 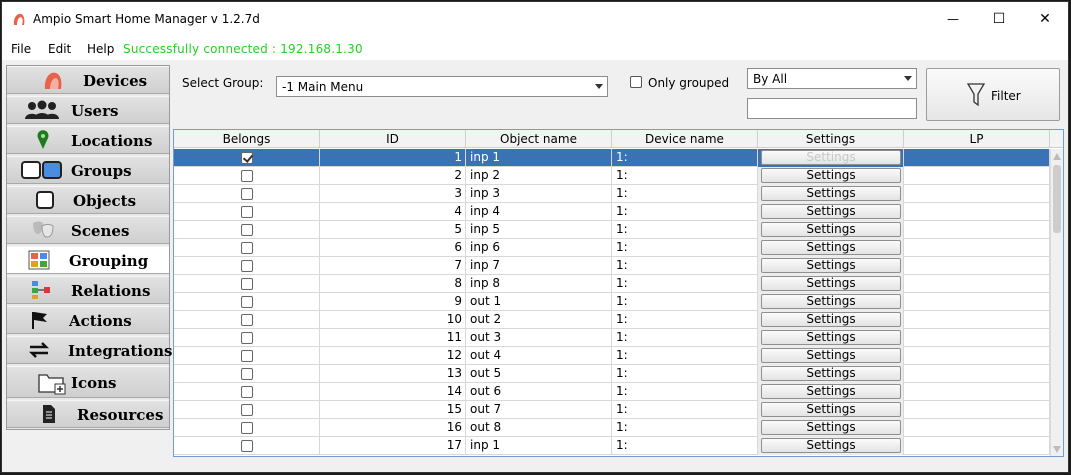 What do you see at coordinates (393, 230) in the screenshot?
I see `id-cell: 5` at bounding box center [393, 230].